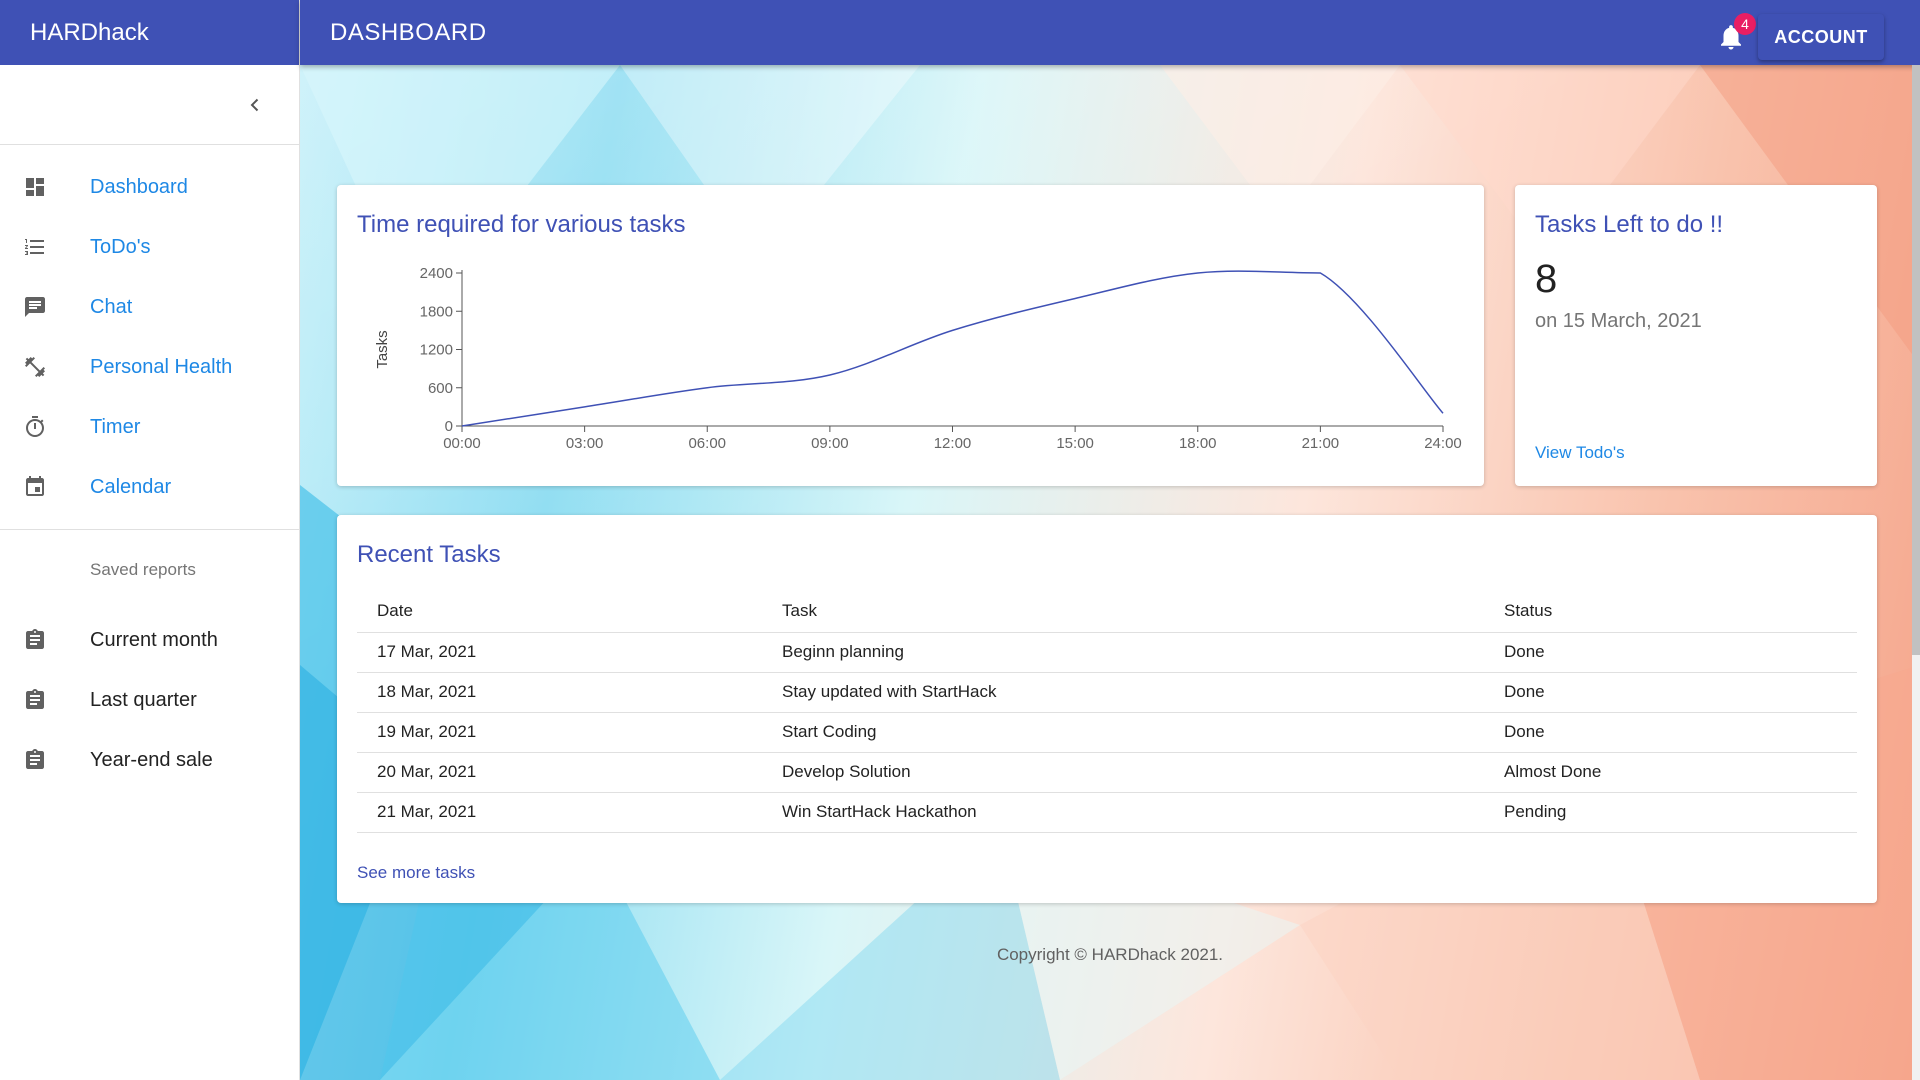  I want to click on sidebar-item-personal-health: Personal Health, so click(149, 367).